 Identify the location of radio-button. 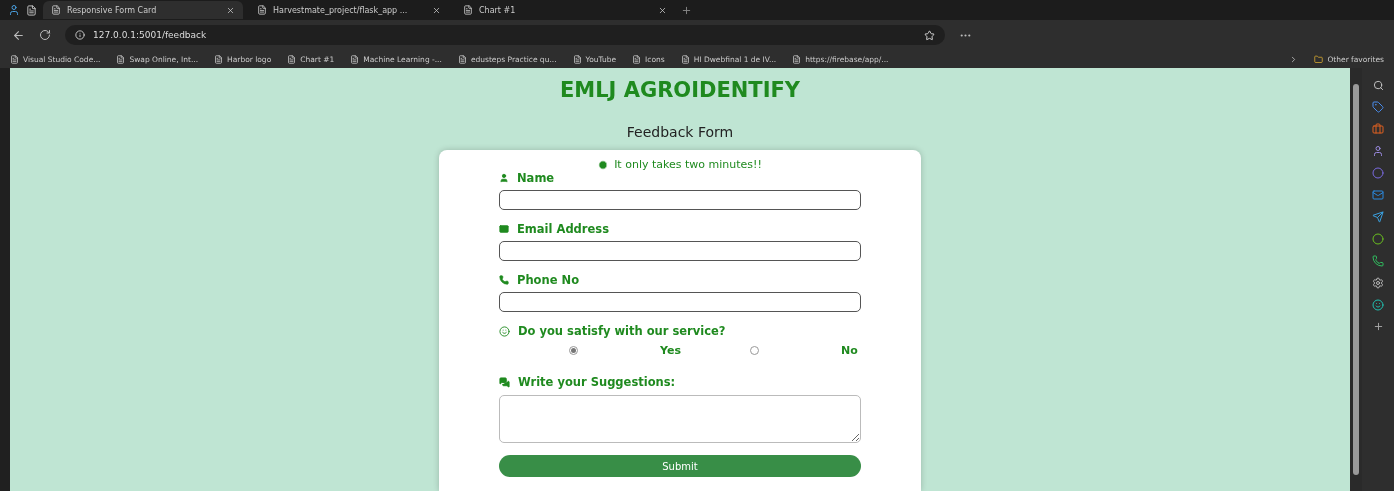
(573, 350).